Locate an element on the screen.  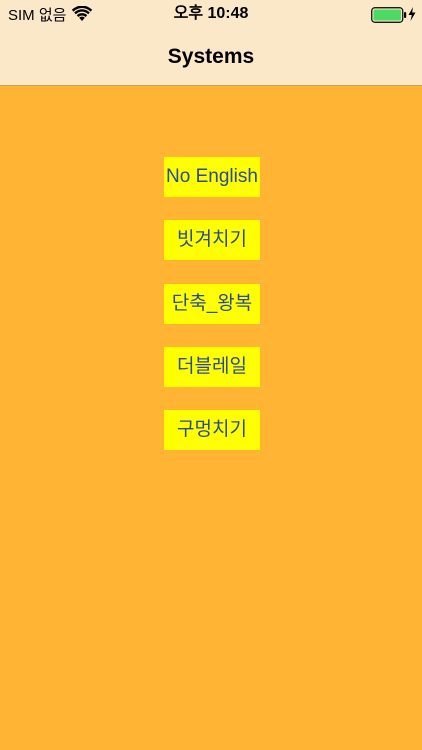
status-time: 오후 10:48 is located at coordinates (211, 13).